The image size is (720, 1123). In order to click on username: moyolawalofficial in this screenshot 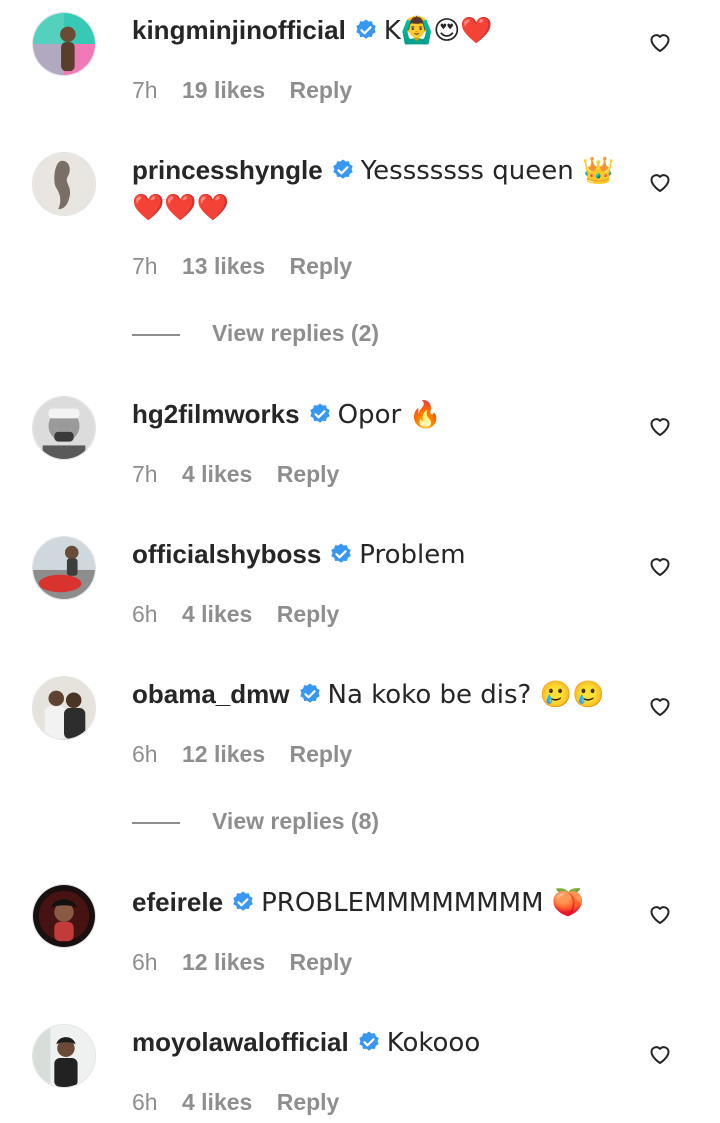, I will do `click(240, 1042)`.